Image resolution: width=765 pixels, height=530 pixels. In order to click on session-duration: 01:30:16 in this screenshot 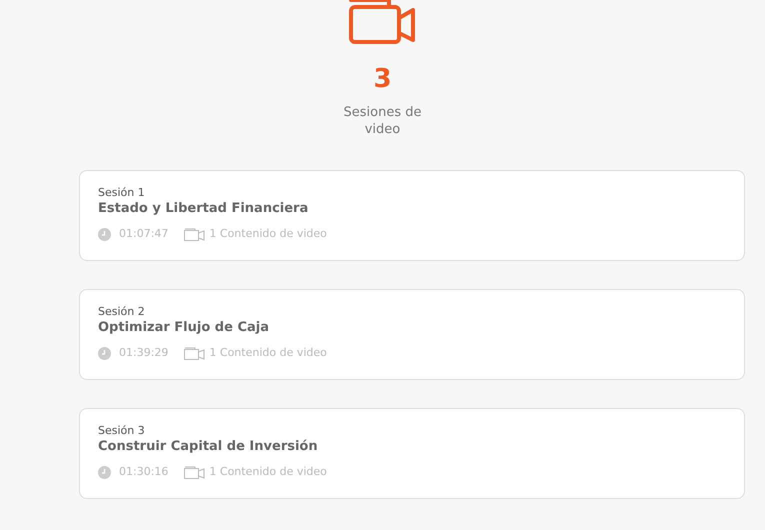, I will do `click(143, 472)`.